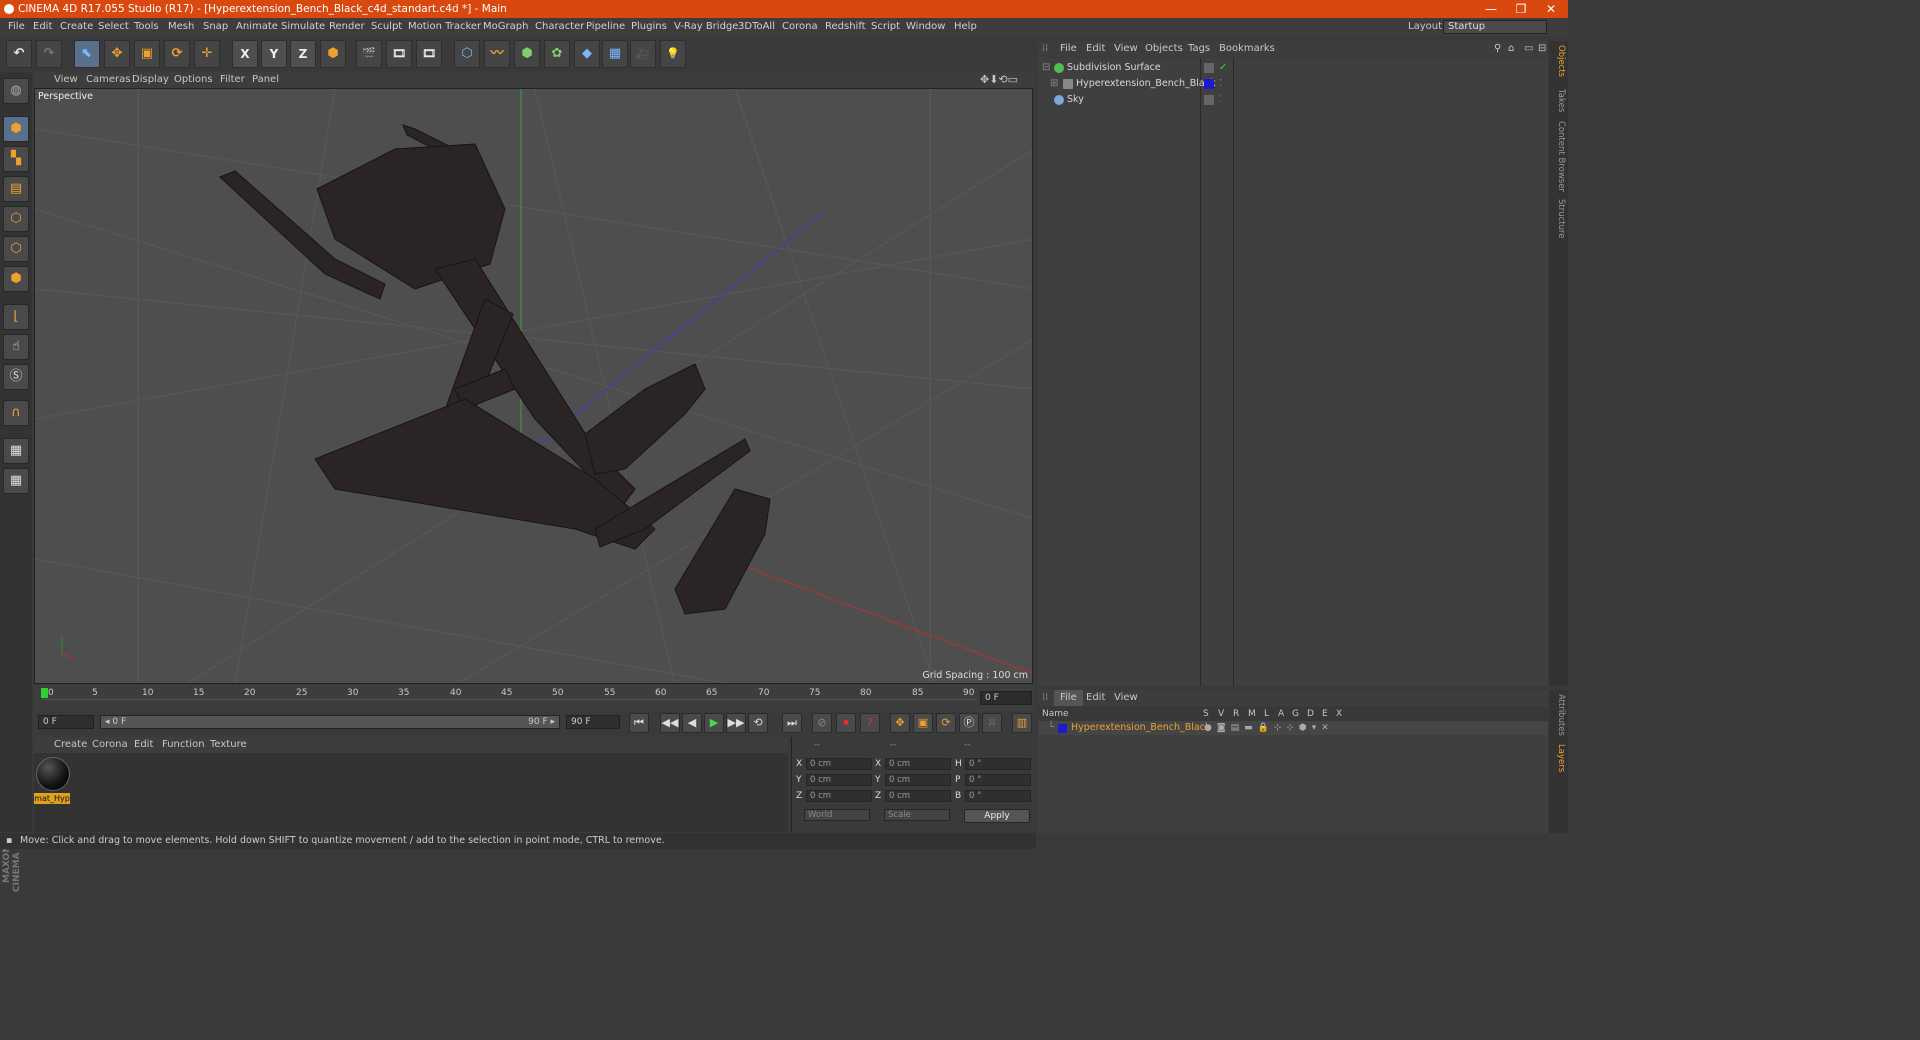 The width and height of the screenshot is (1920, 1040). Describe the element at coordinates (333, 54) in the screenshot. I see `coordinate-system-icon: ⬢` at that location.